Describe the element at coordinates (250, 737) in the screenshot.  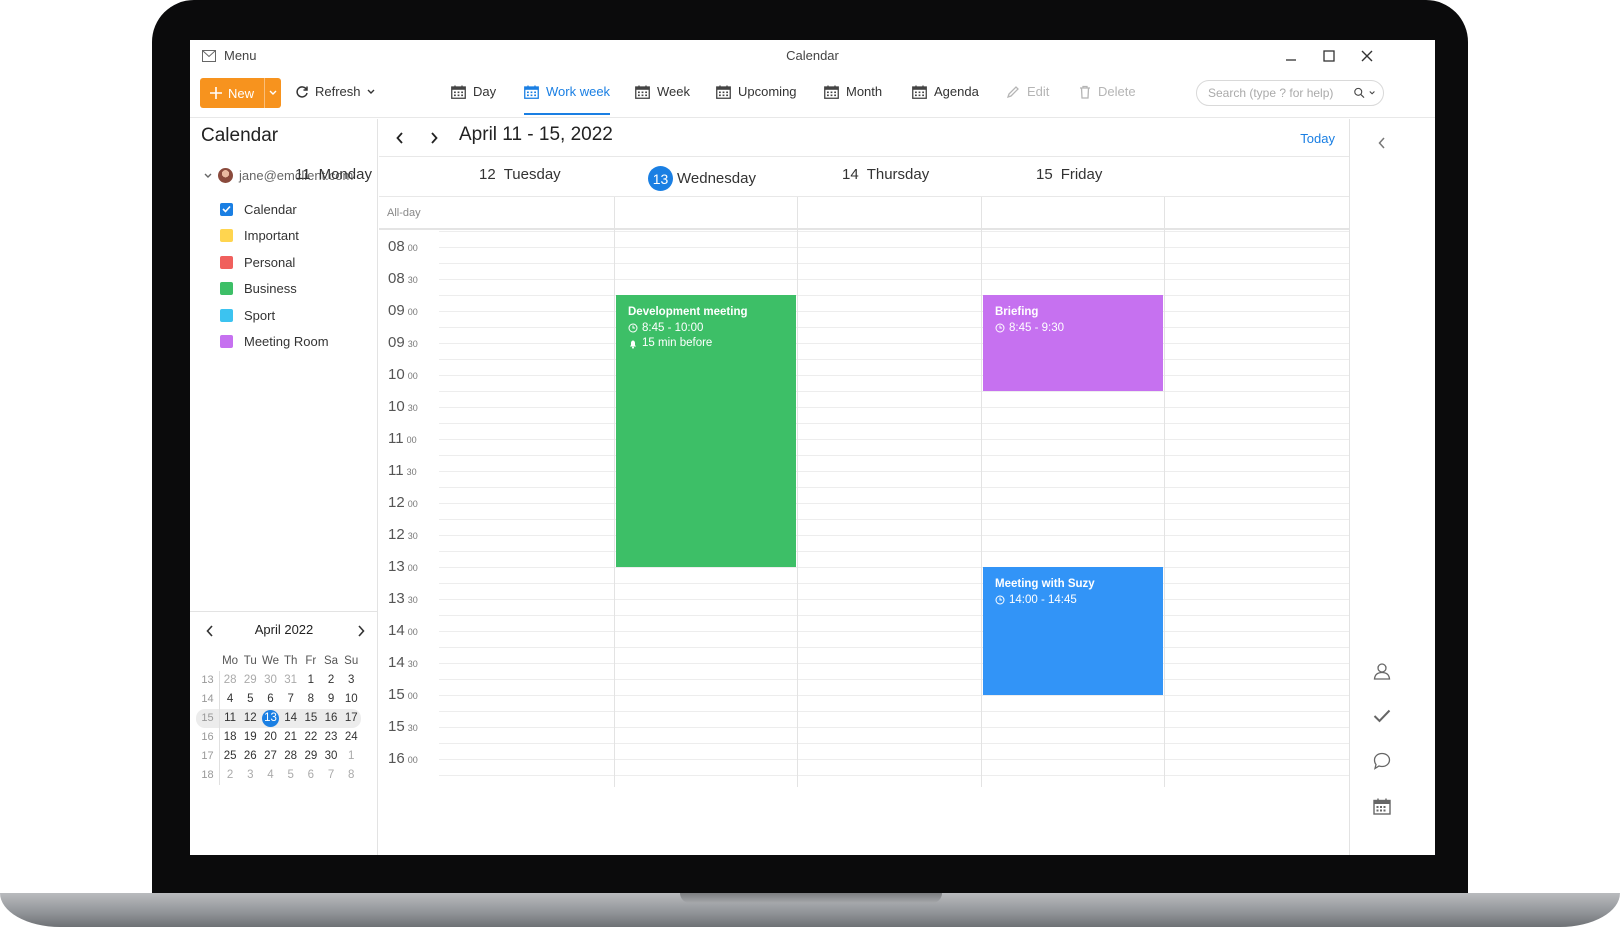
I see `mini-day: 19` at that location.